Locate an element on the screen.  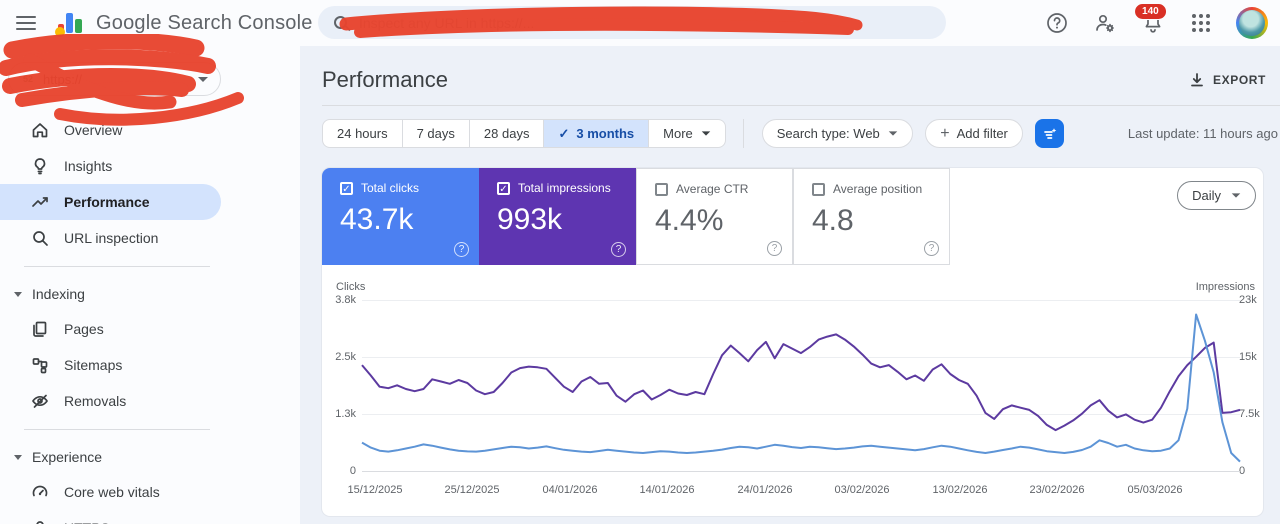
home-icon is located at coordinates (40, 130).